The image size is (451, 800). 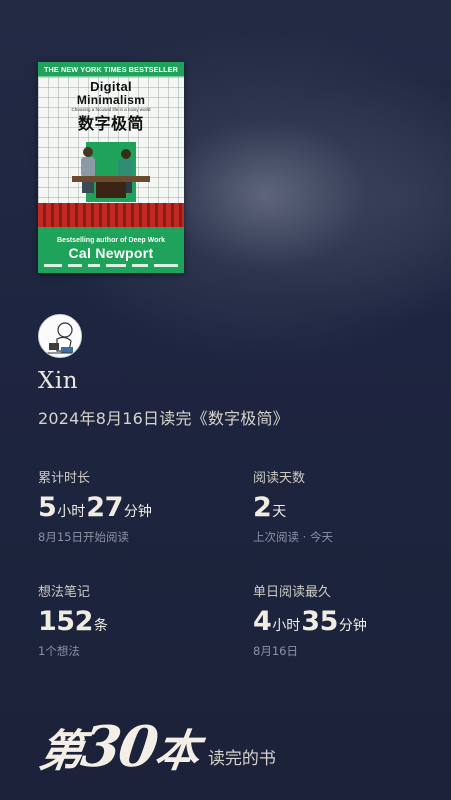 I want to click on rank-mark: 第30本, so click(x=118, y=747).